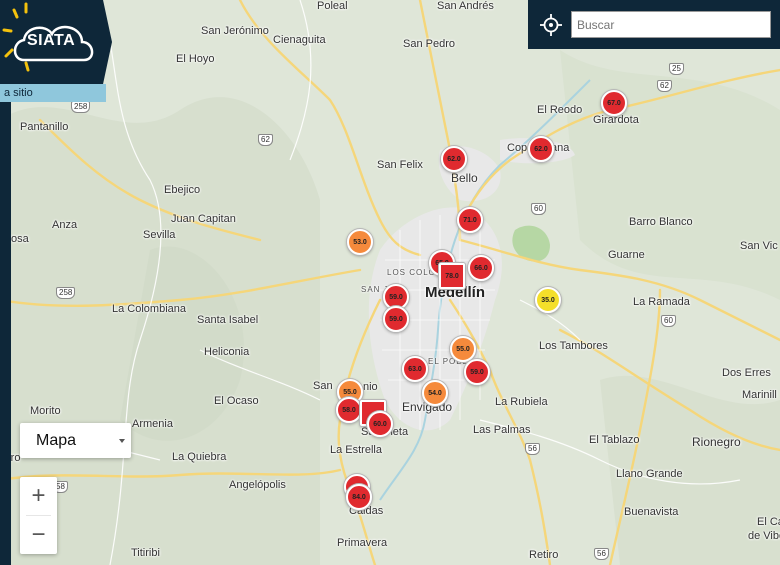  What do you see at coordinates (299, 40) in the screenshot?
I see `place-label: Cienaguita` at bounding box center [299, 40].